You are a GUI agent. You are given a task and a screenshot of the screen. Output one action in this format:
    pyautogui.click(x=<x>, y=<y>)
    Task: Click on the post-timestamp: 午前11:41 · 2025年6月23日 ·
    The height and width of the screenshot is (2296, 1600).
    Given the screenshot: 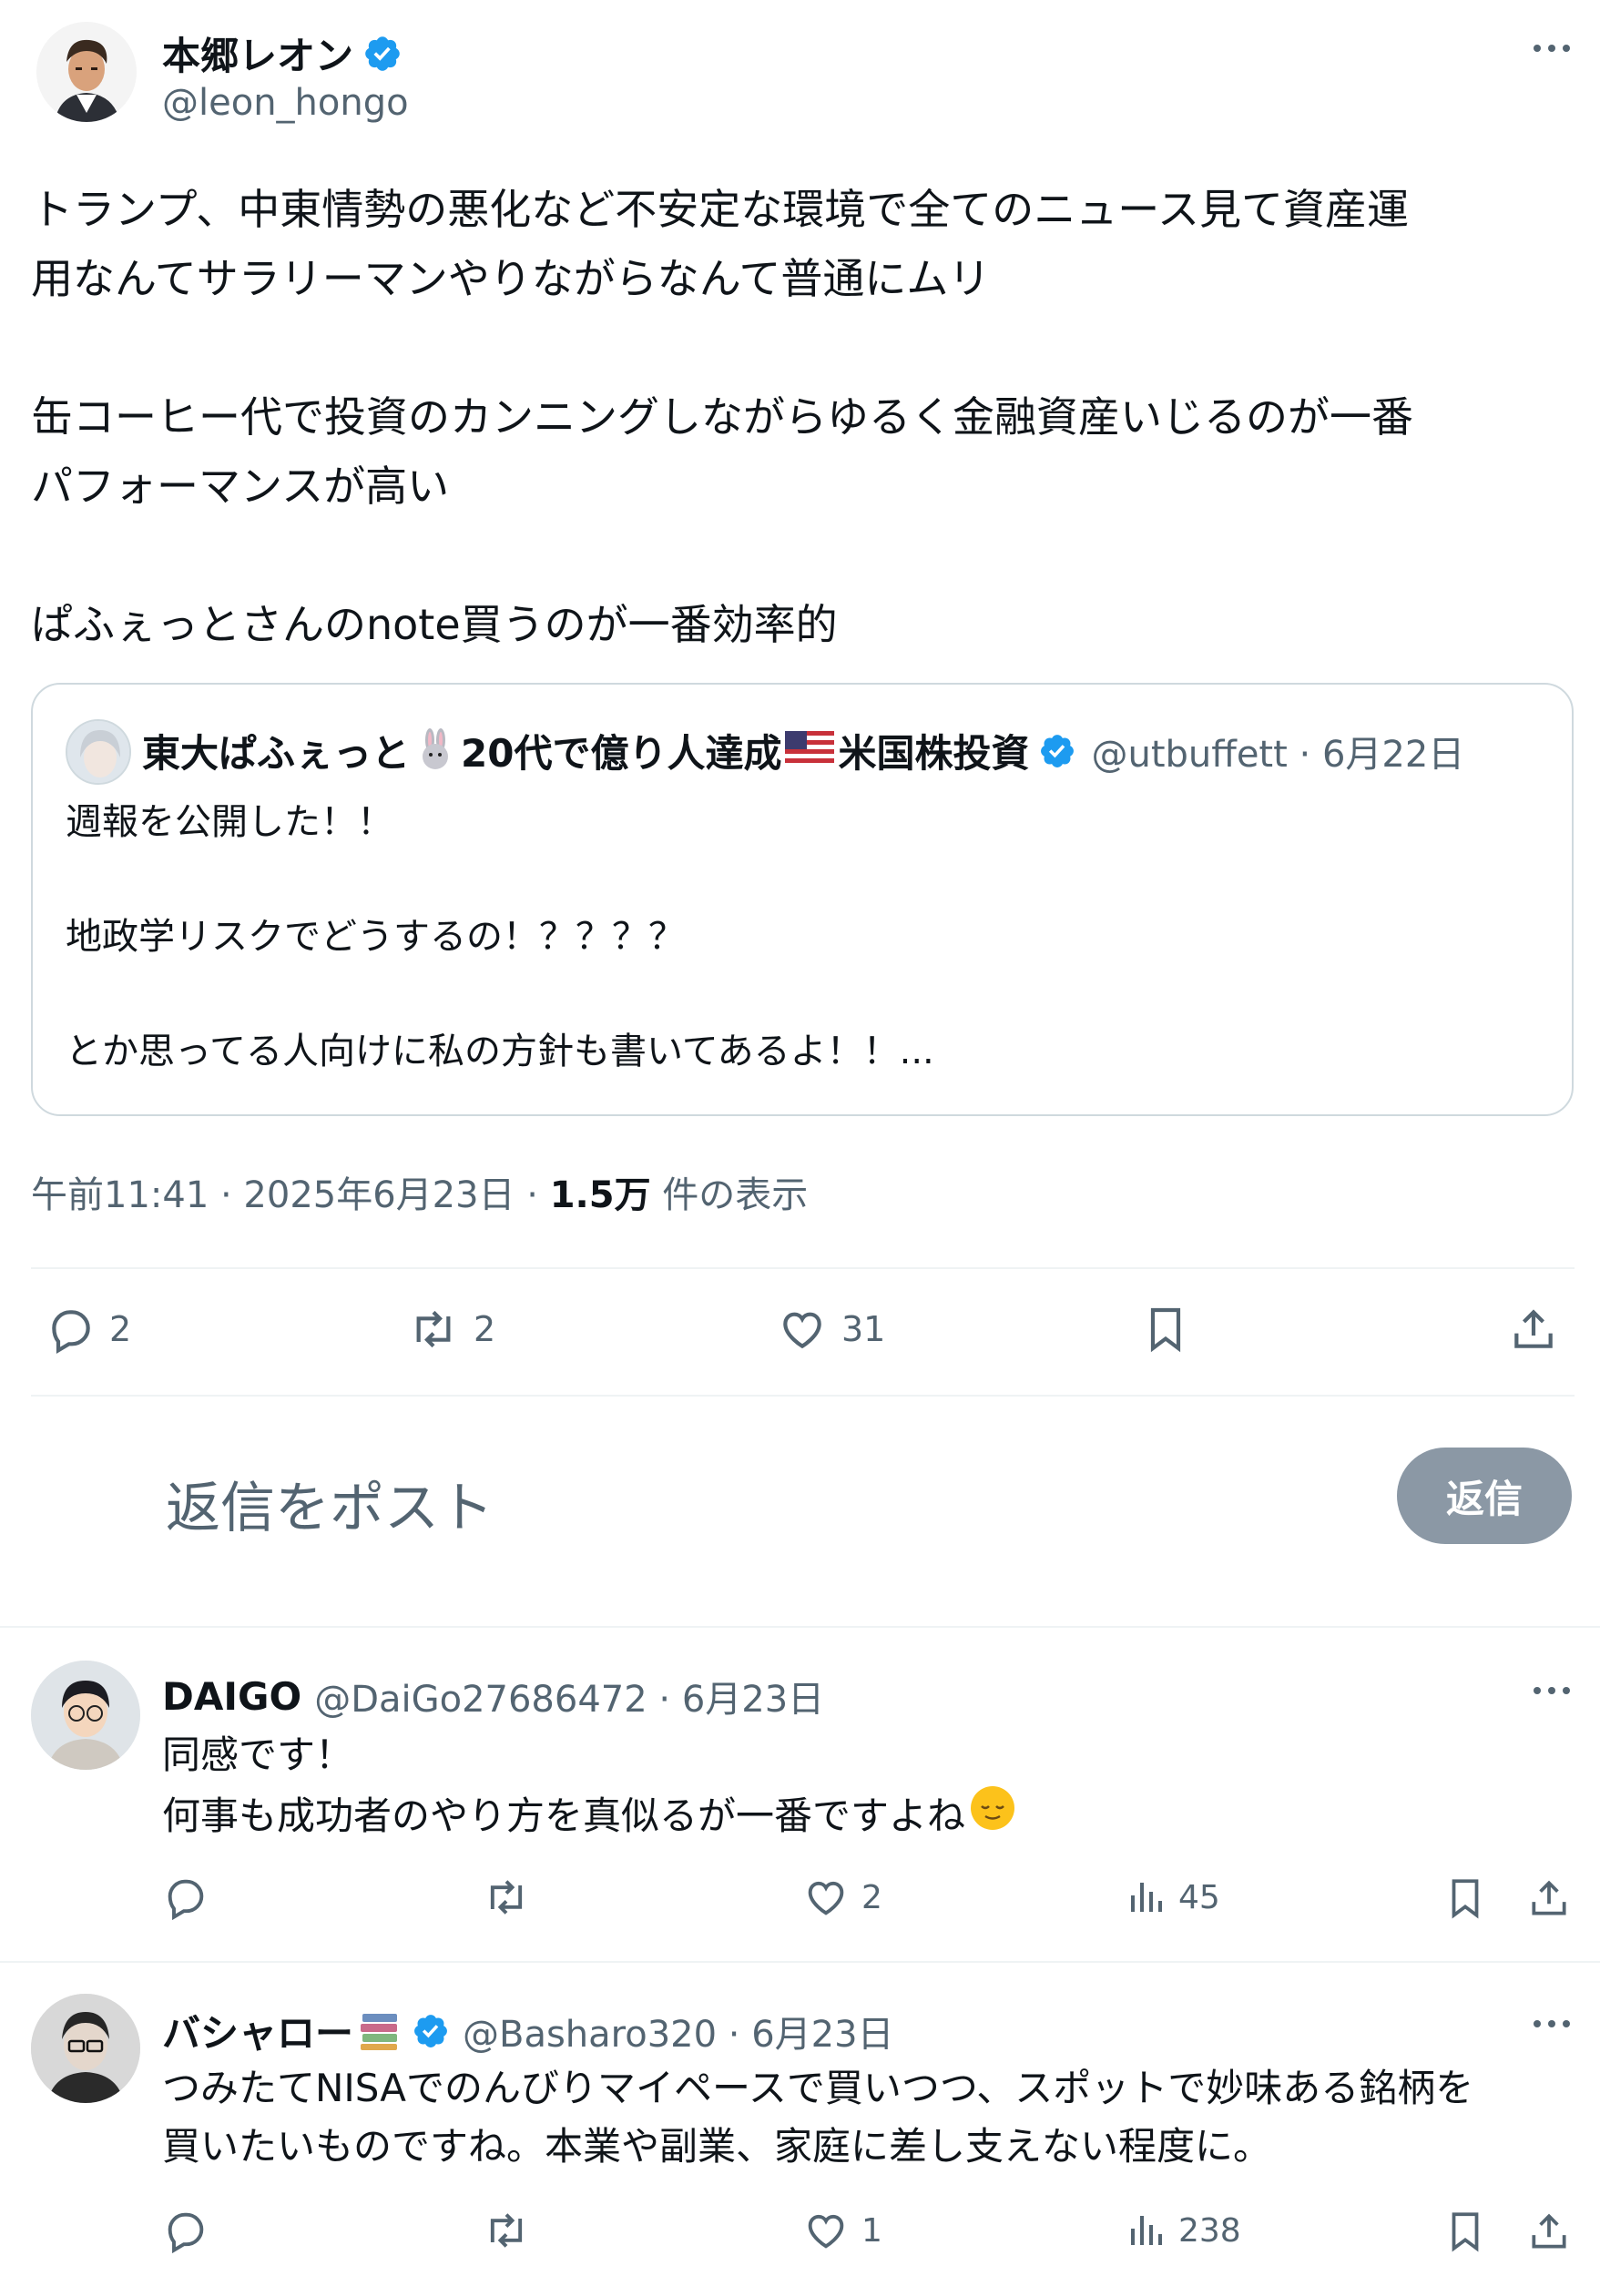 What is the action you would take?
    pyautogui.click(x=290, y=1195)
    